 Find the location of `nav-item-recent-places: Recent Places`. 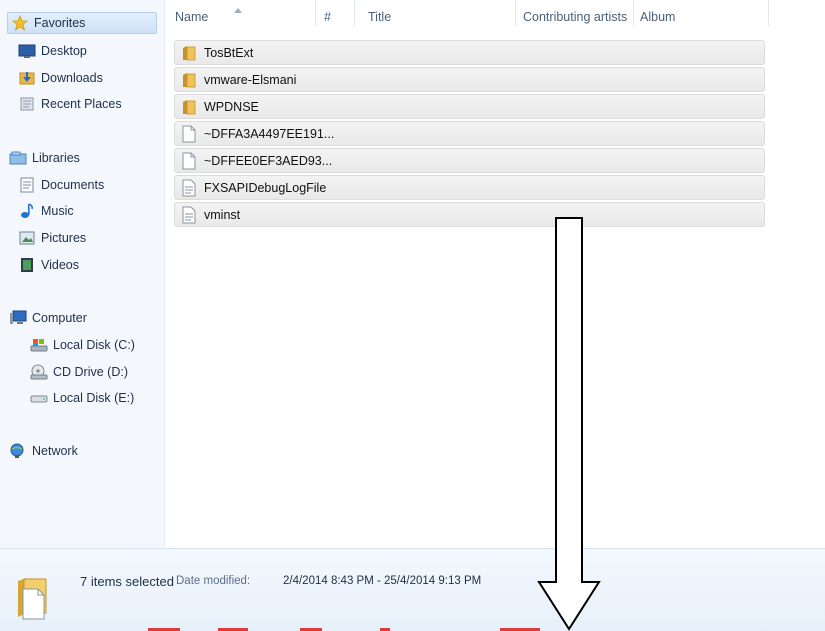

nav-item-recent-places: Recent Places is located at coordinates (70, 104).